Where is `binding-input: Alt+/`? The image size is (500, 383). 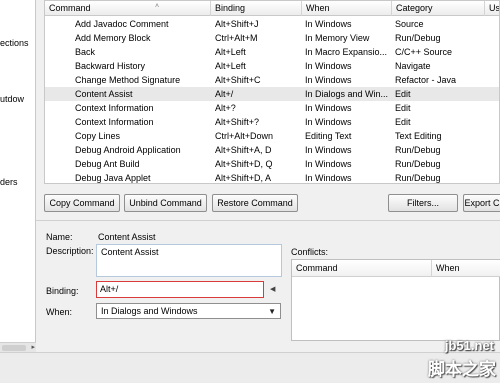
binding-input: Alt+/ is located at coordinates (180, 289).